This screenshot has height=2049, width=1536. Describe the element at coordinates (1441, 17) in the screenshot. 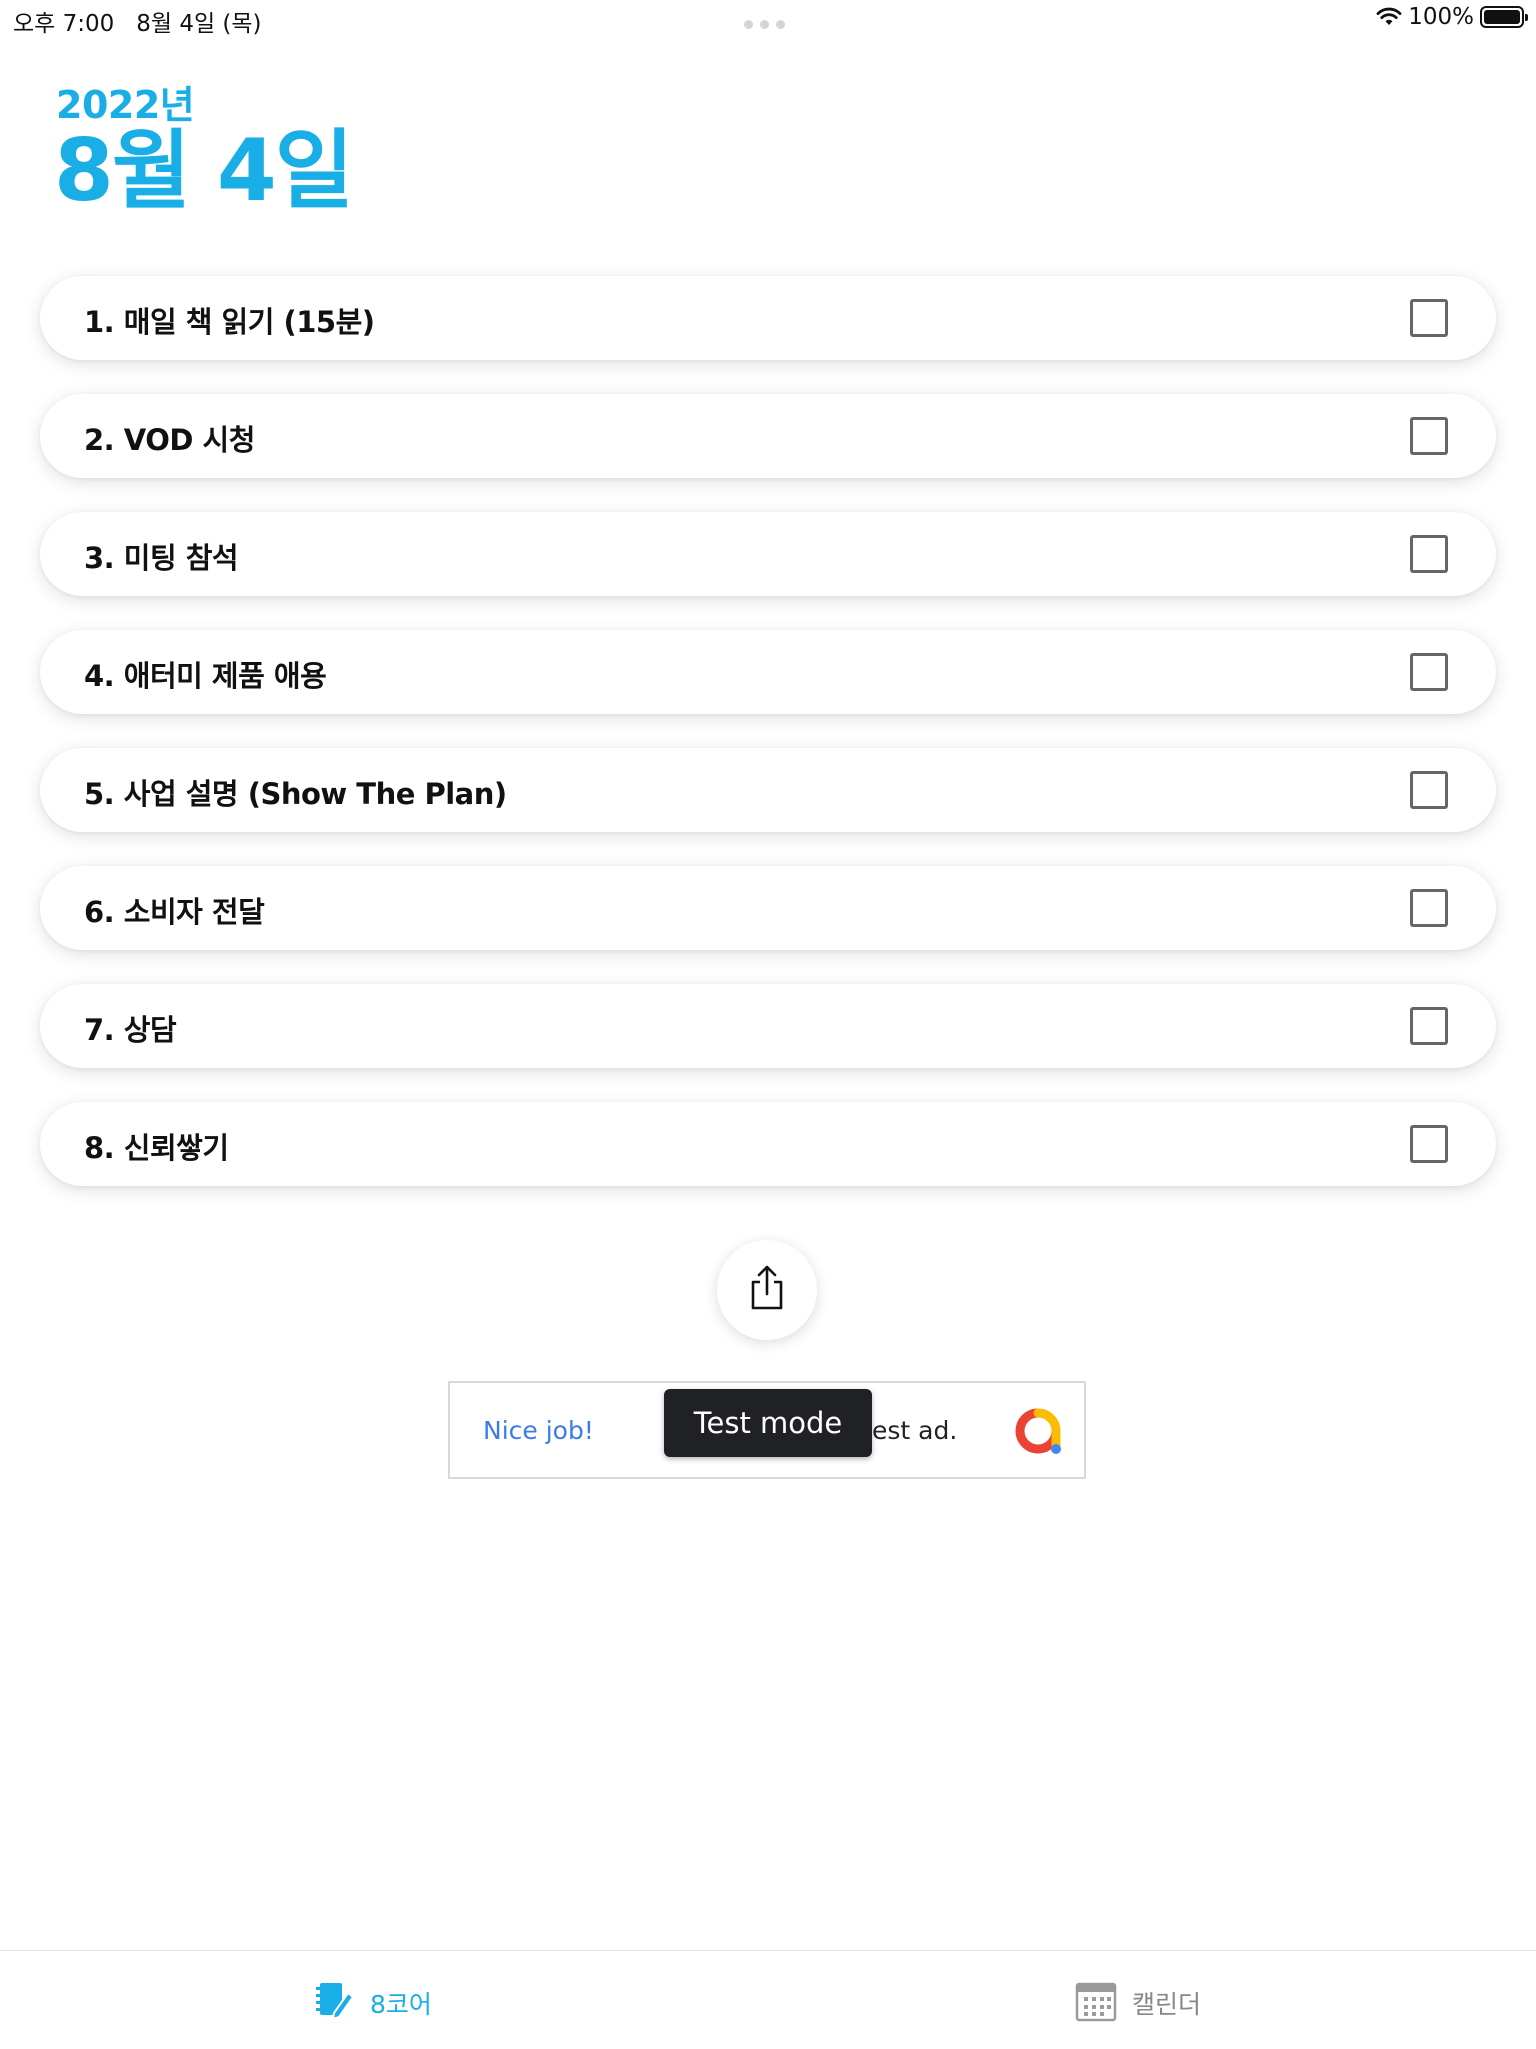

I see `battery-percent: 100%` at that location.